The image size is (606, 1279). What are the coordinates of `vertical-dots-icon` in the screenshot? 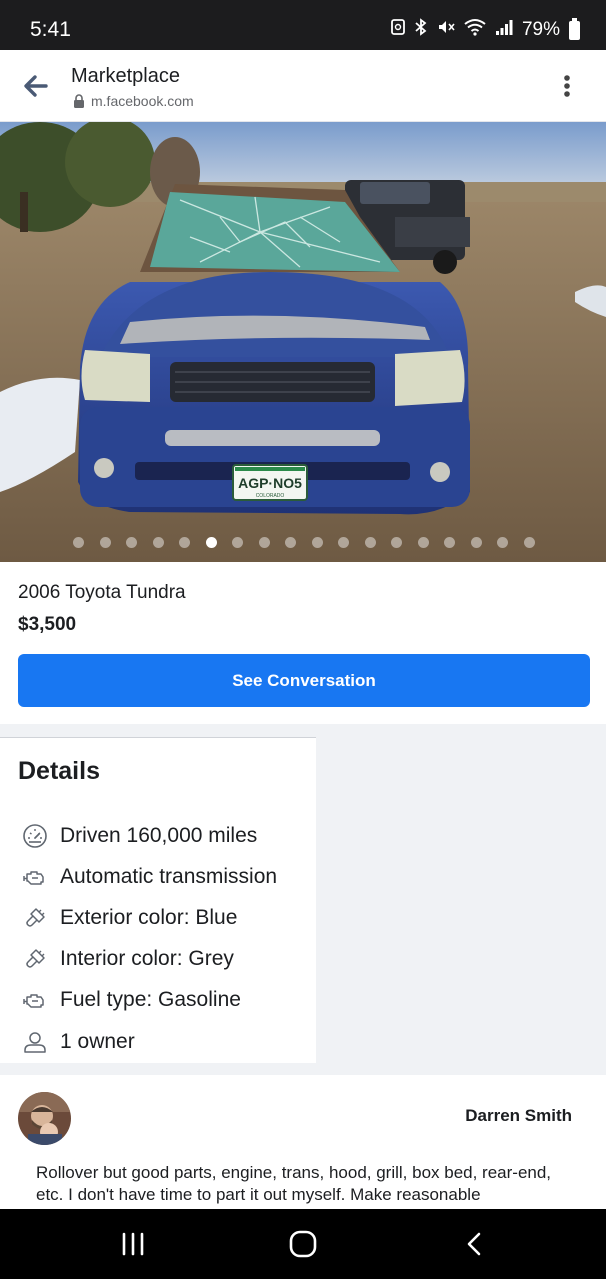 It's located at (567, 86).